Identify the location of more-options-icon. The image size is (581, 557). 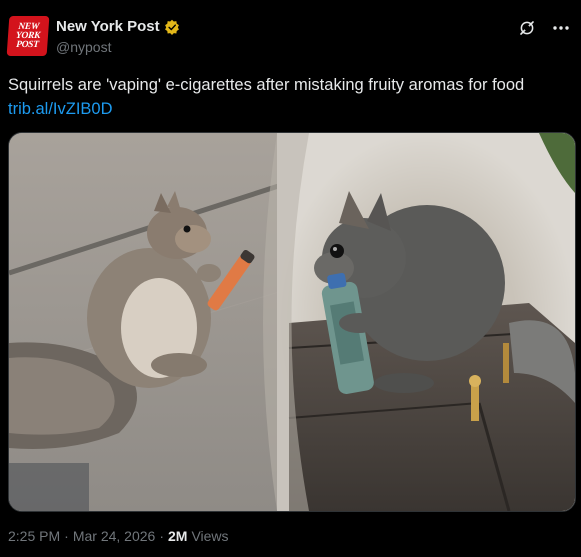
(561, 28).